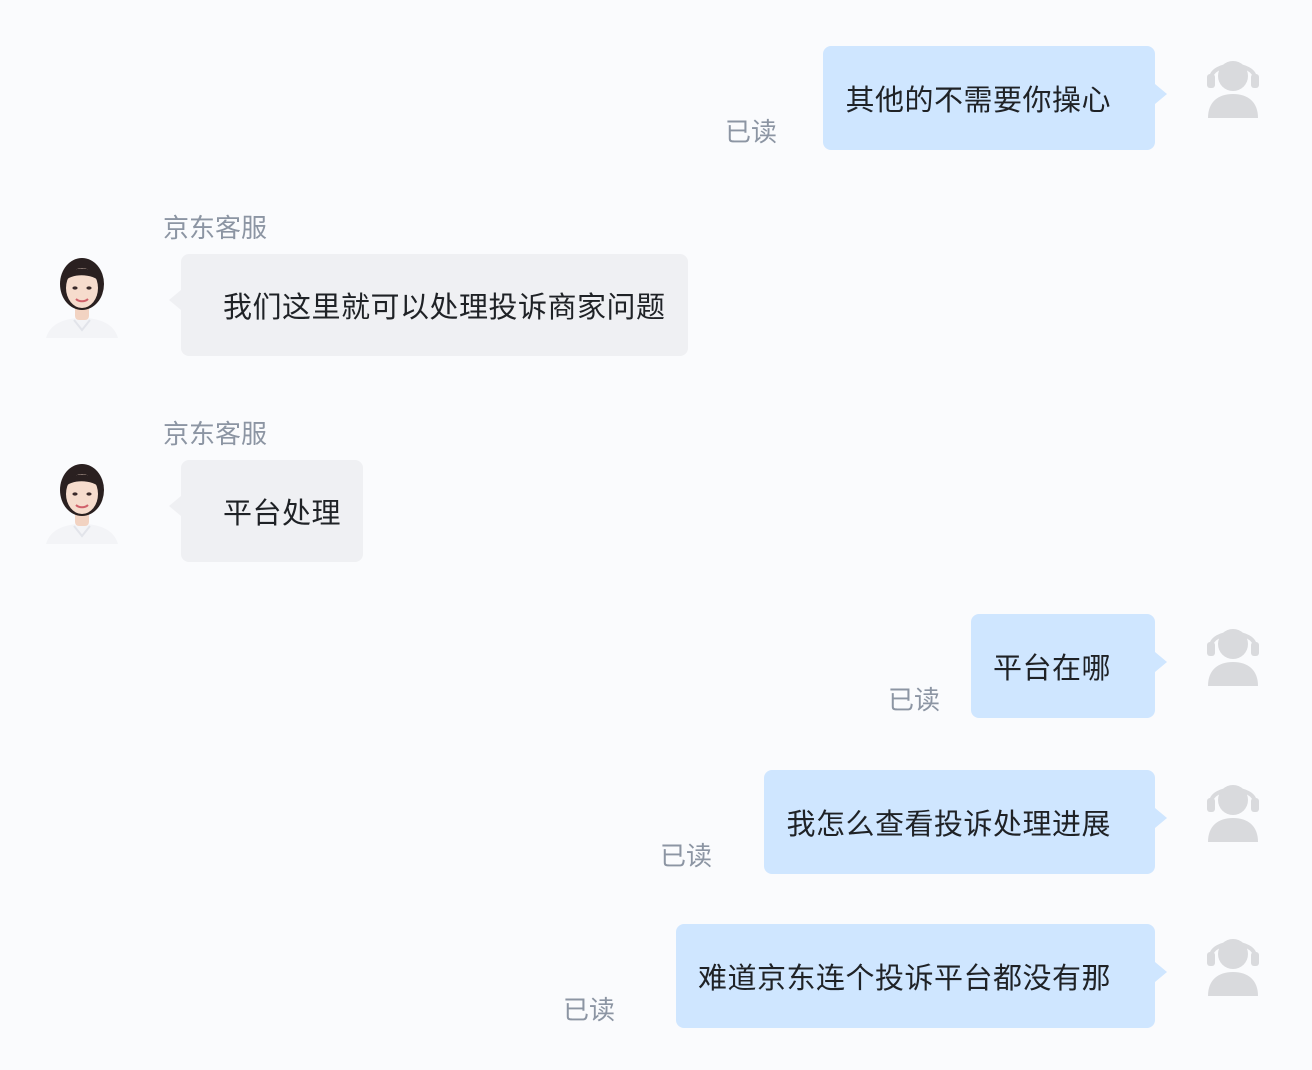  I want to click on message-bubble-outgoing: 其他的不需要你操心, so click(995, 98).